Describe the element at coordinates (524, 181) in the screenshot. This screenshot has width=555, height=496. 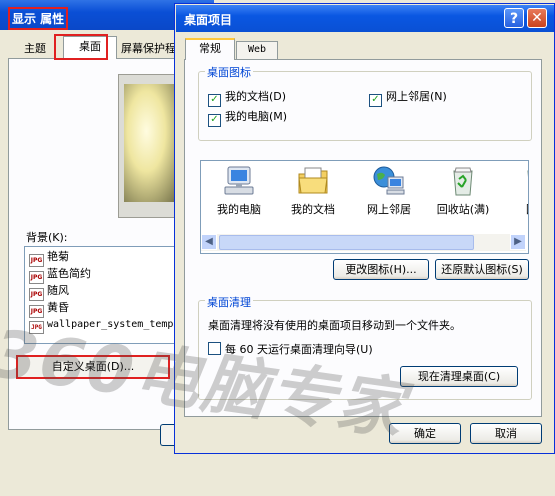
I see `recycle-bin-empty-icon` at that location.